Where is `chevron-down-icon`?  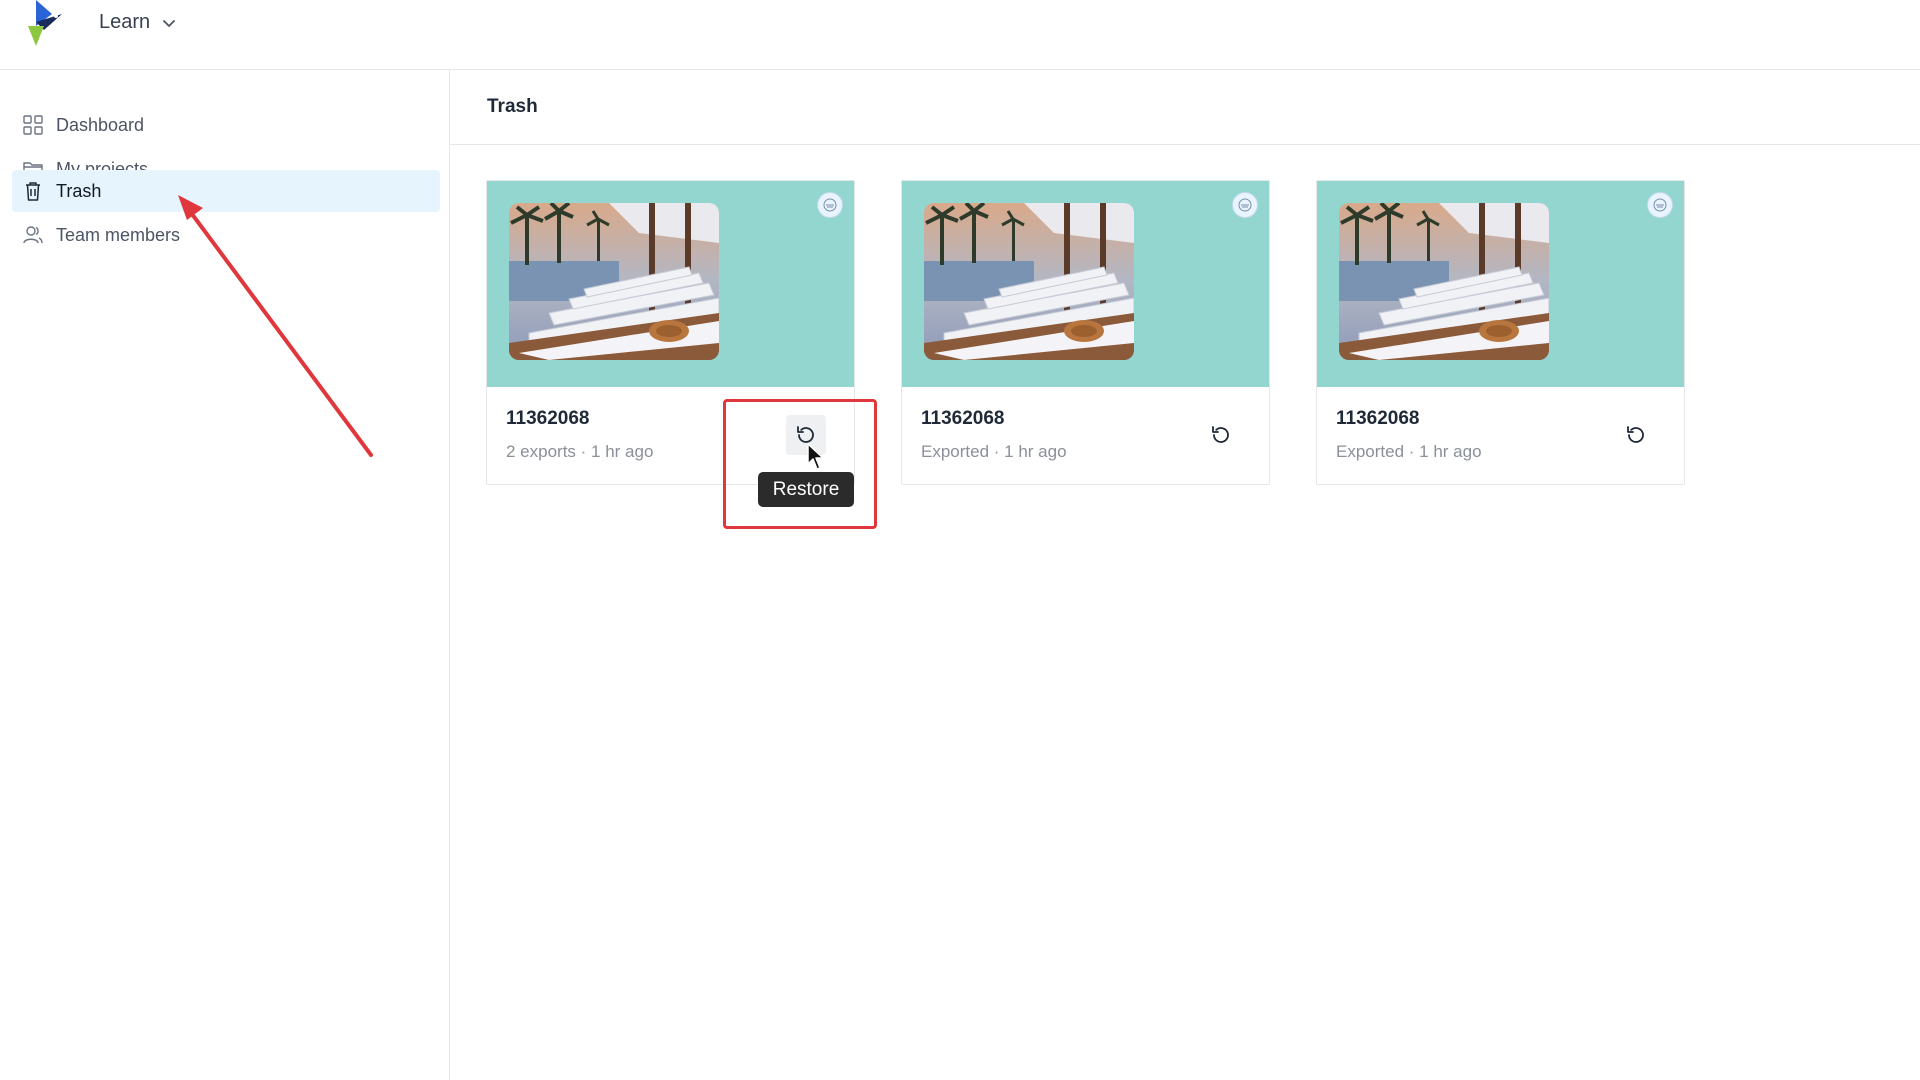
chevron-down-icon is located at coordinates (169, 23).